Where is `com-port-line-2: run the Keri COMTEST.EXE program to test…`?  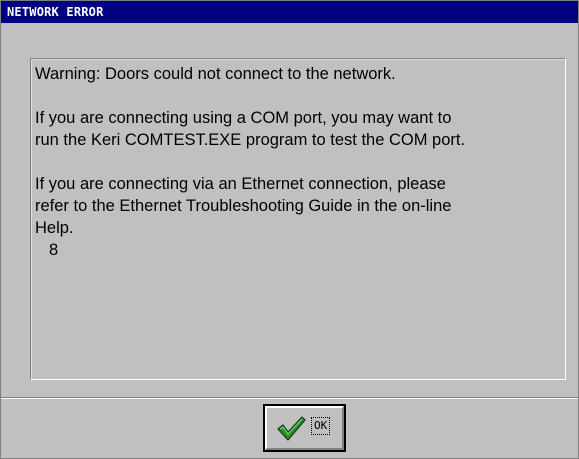 com-port-line-2: run the Keri COMTEST.EXE program to test… is located at coordinates (250, 140).